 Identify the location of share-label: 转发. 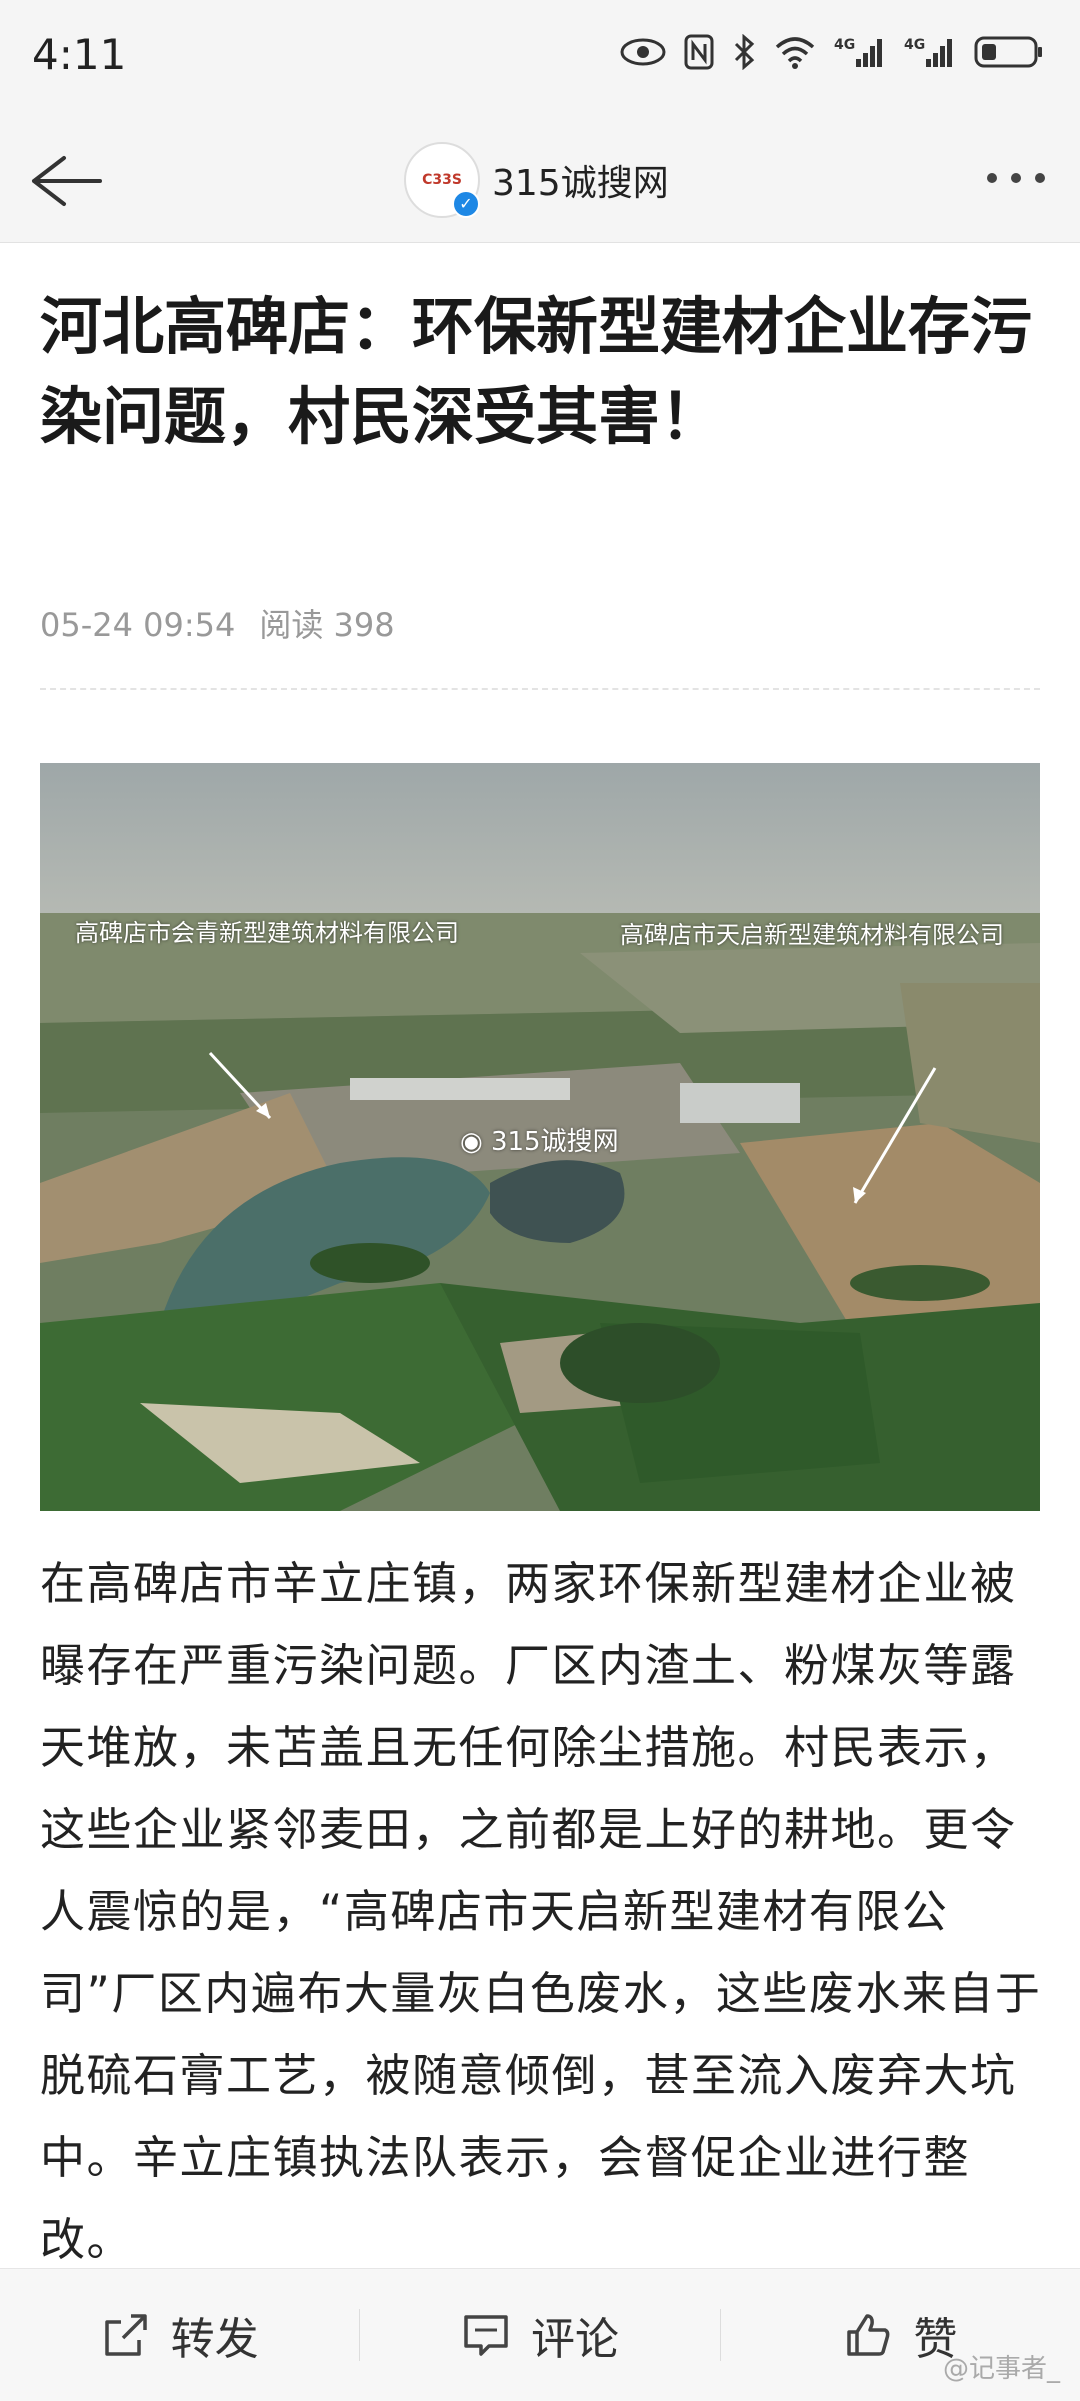
(214, 2339).